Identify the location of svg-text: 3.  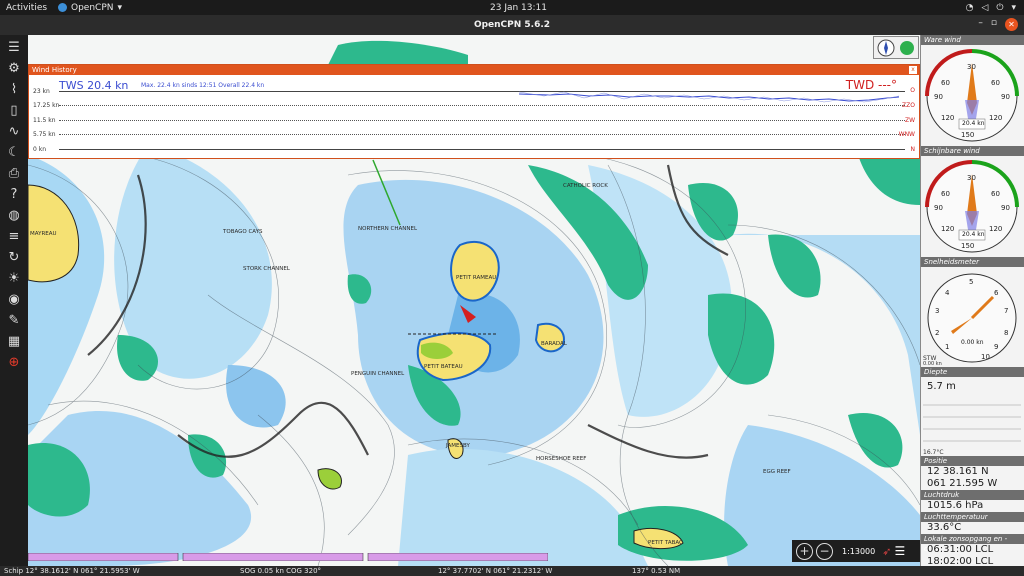
(937, 311).